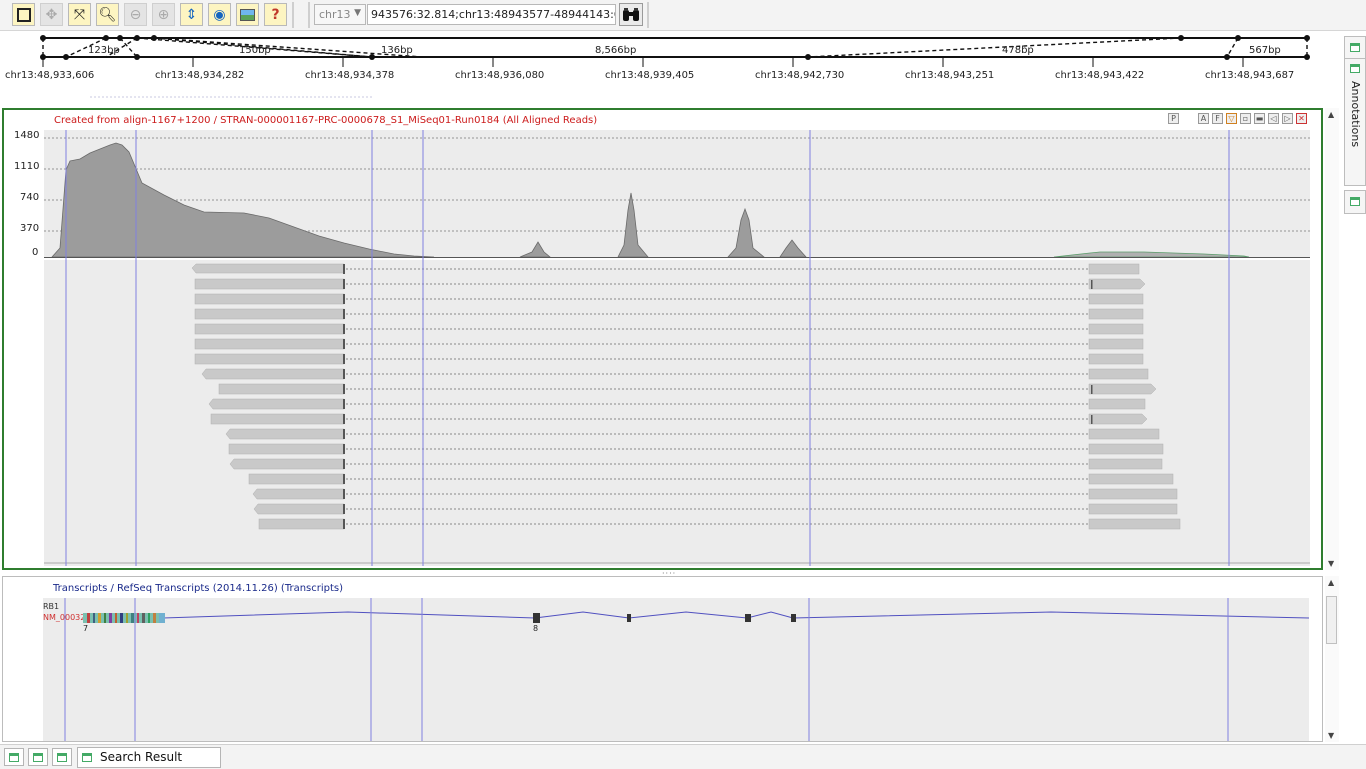 This screenshot has height=769, width=1366. I want to click on region-select-icon, so click(23, 14).